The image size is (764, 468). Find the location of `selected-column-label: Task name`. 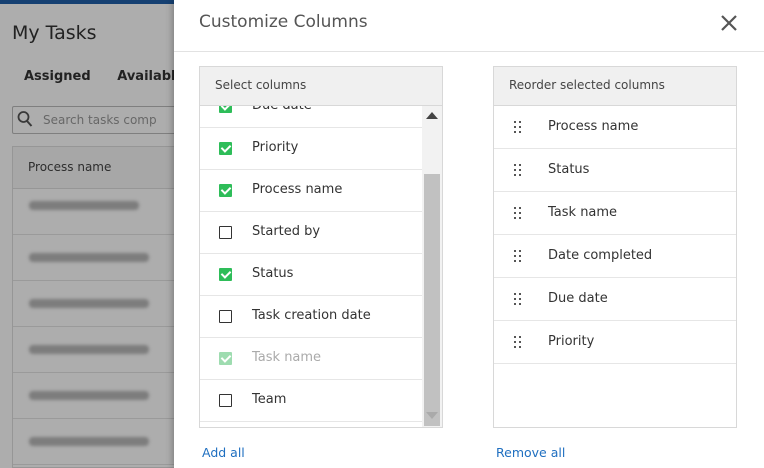

selected-column-label: Task name is located at coordinates (583, 212).